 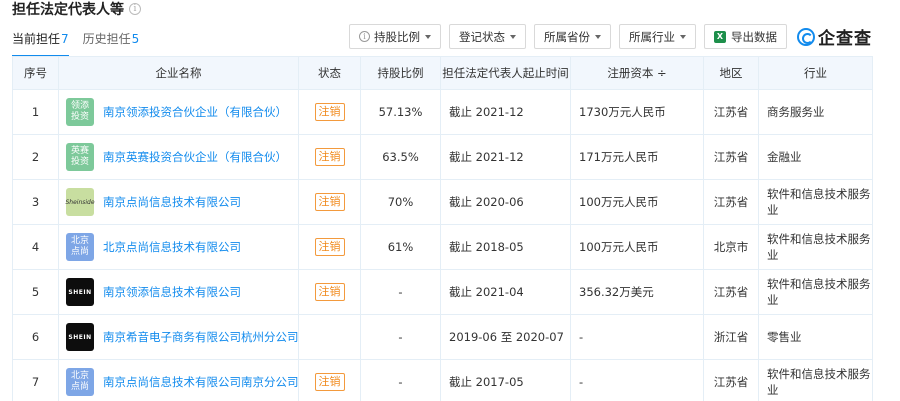 What do you see at coordinates (172, 247) in the screenshot?
I see `company-link: 北京点尚信息技术有限公司` at bounding box center [172, 247].